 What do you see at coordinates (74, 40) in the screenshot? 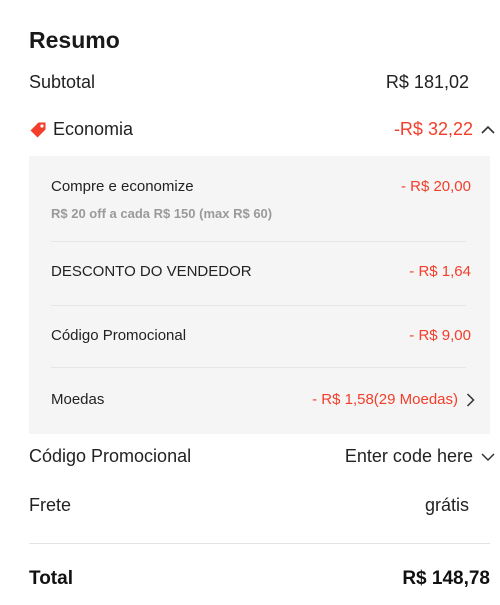
I see `summary-title: Resumo` at bounding box center [74, 40].